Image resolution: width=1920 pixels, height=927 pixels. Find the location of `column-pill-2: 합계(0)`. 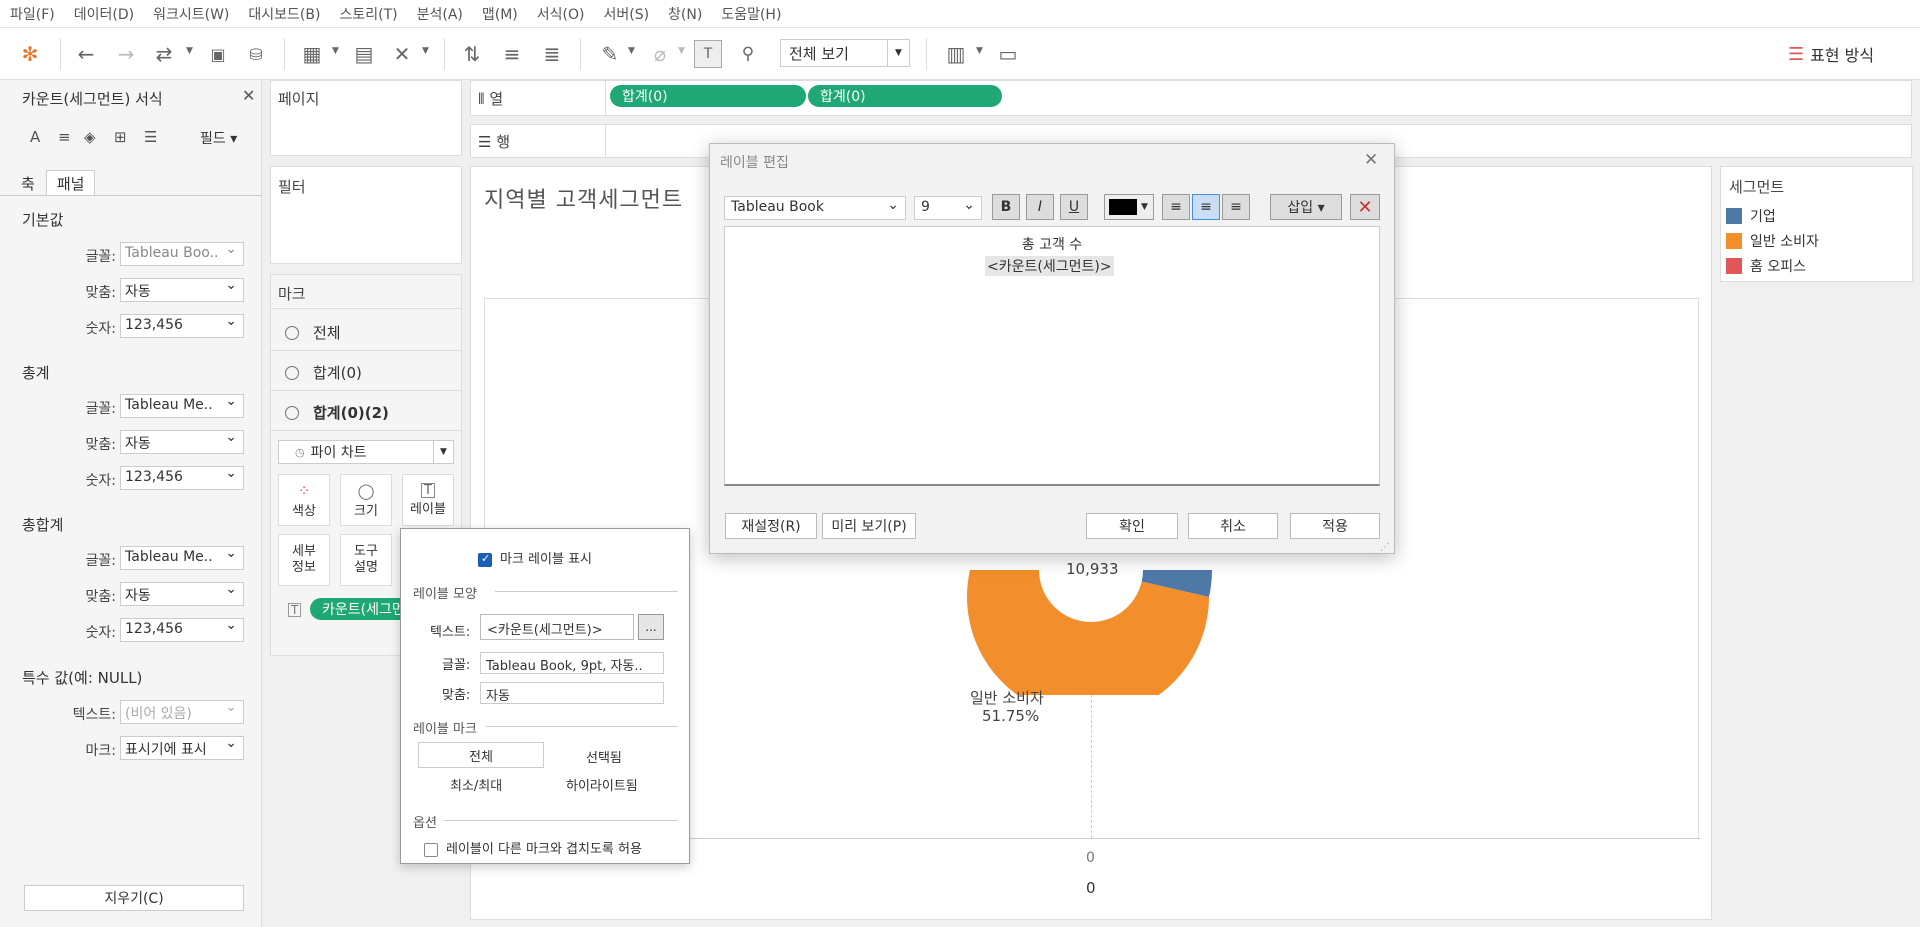

column-pill-2: 합계(0) is located at coordinates (905, 96).